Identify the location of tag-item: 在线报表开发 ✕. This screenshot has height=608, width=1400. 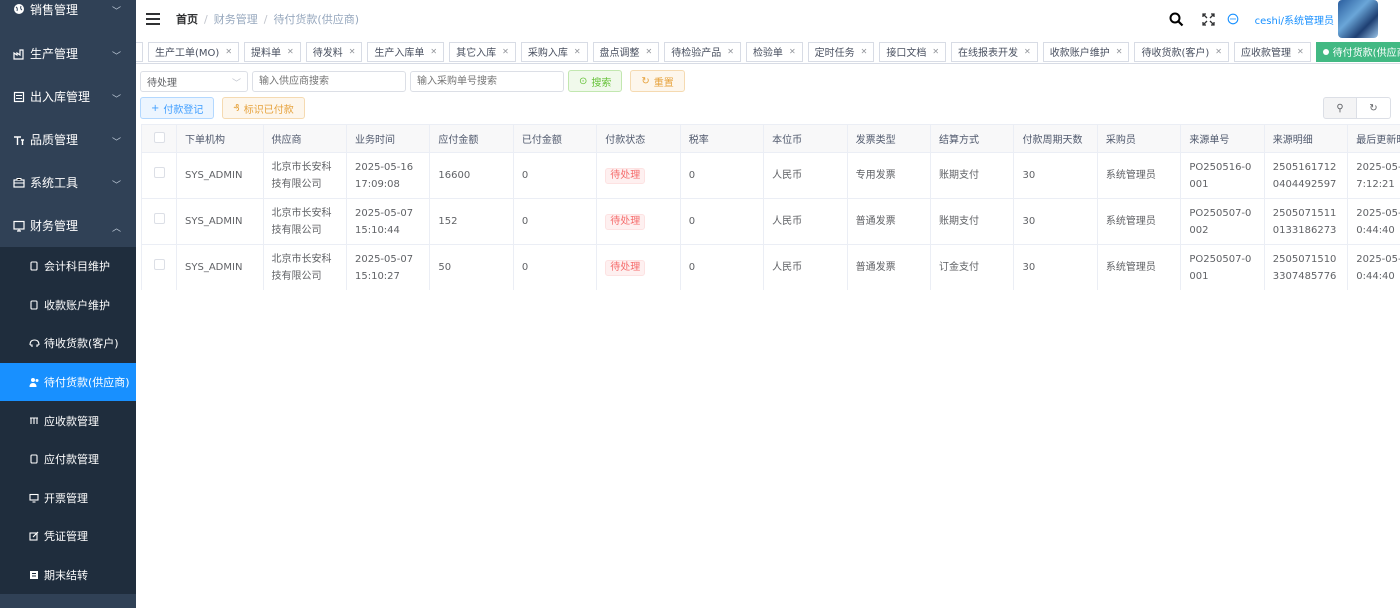
(994, 51).